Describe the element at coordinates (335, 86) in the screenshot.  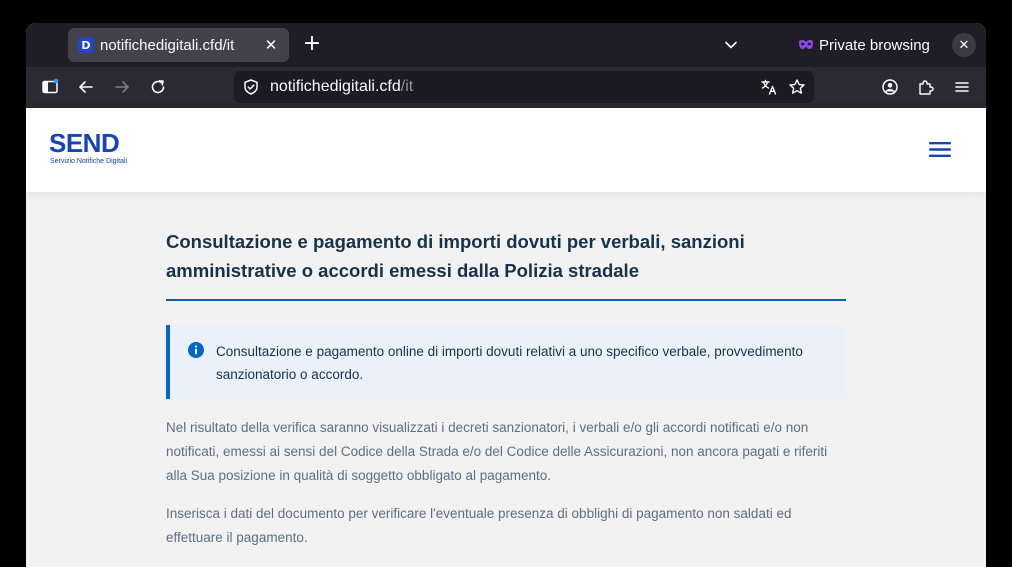
I see `url-host: notifichedigitali.cfd` at that location.